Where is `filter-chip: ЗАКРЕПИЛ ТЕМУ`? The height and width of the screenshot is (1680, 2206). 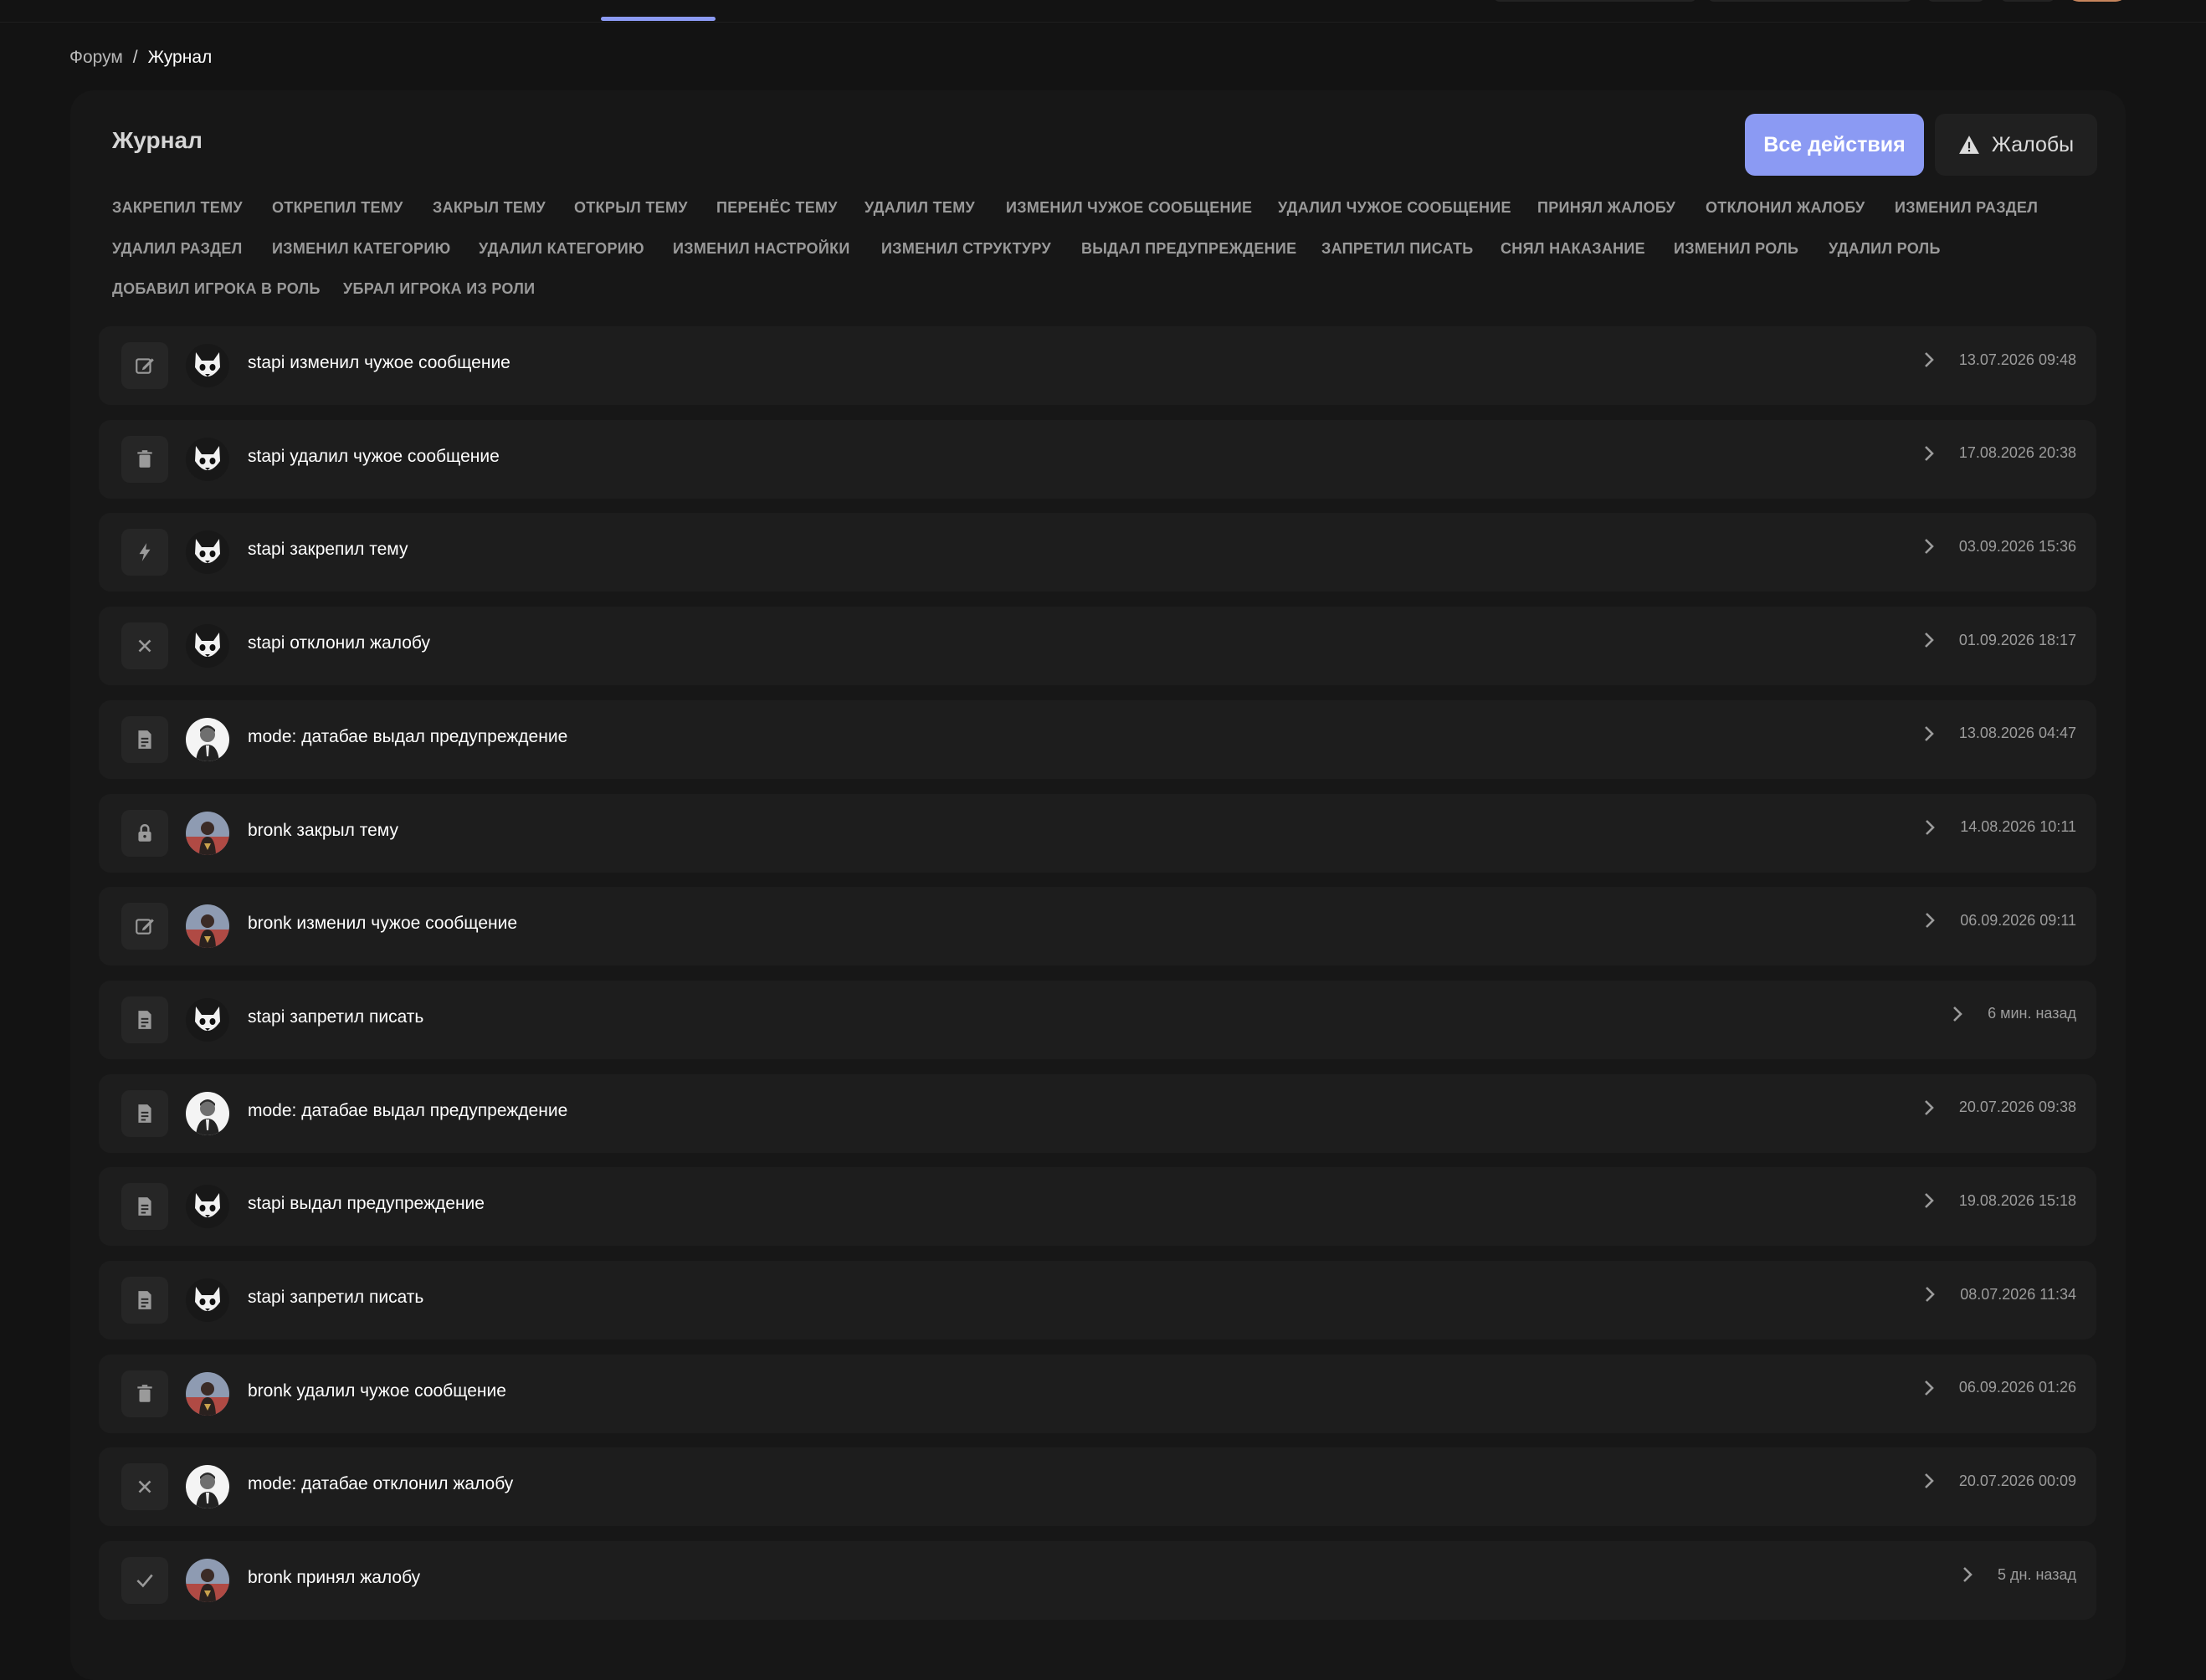 filter-chip: ЗАКРЕПИЛ ТЕМУ is located at coordinates (177, 208).